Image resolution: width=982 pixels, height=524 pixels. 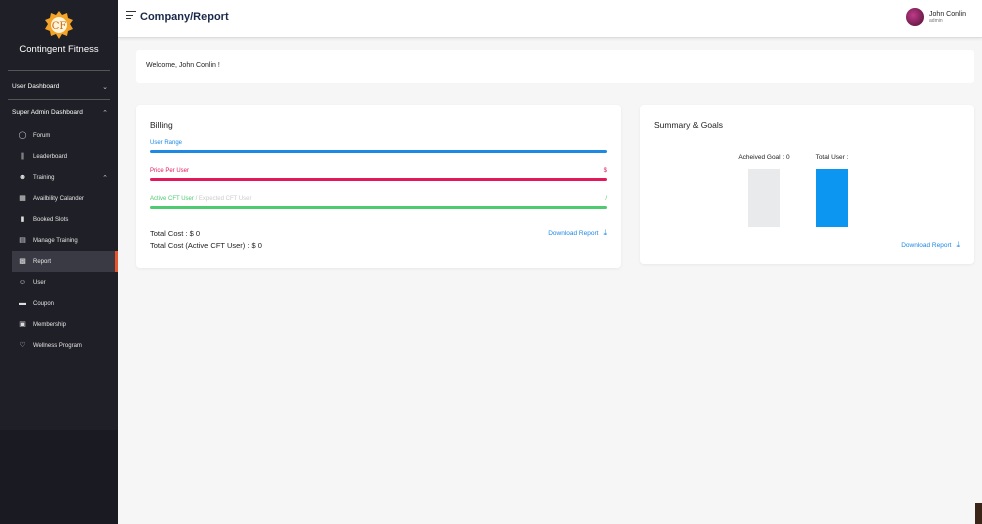 I want to click on sidebar-item-label: Coupon, so click(x=44, y=303).